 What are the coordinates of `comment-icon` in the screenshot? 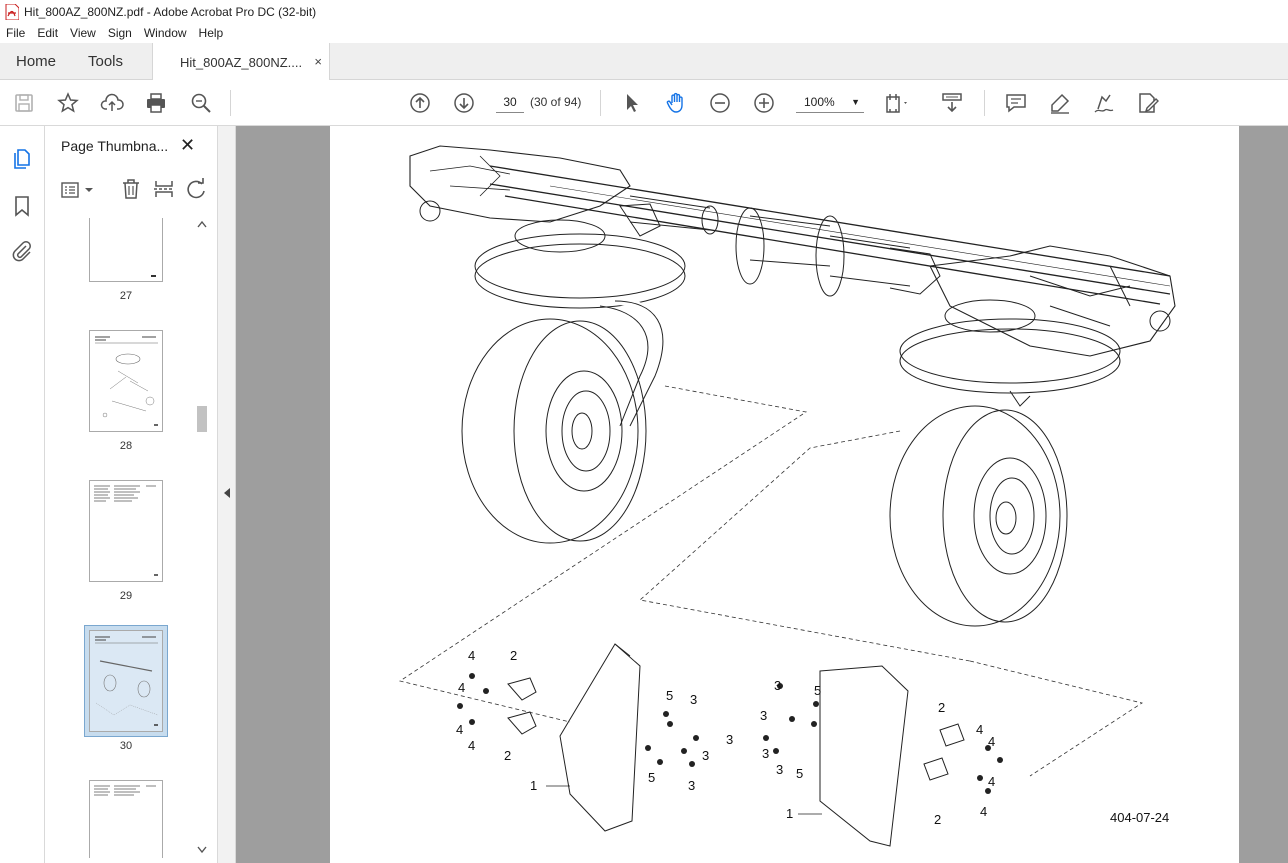 It's located at (1016, 103).